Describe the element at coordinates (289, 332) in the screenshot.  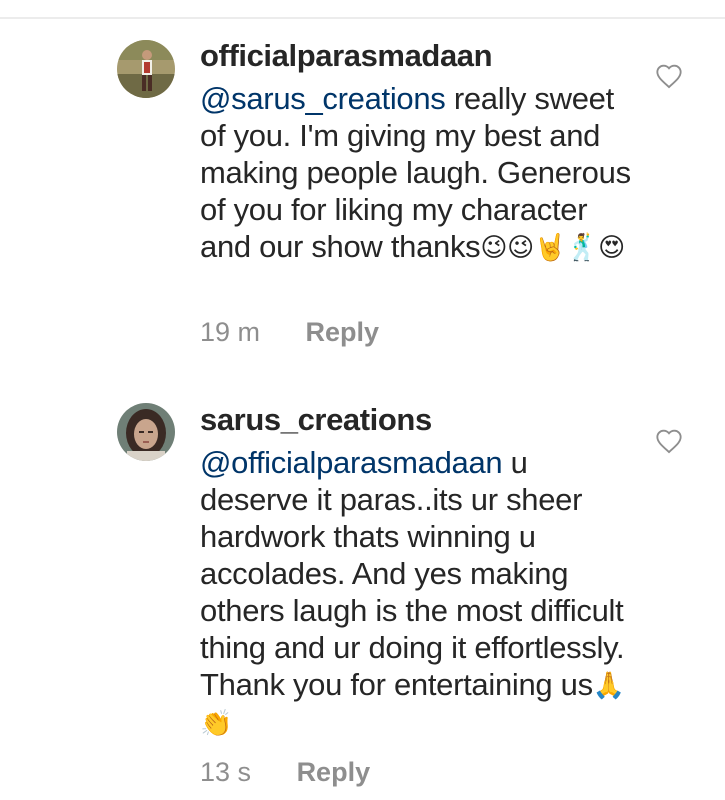
I see `comment-meta: 19 m Reply` at that location.